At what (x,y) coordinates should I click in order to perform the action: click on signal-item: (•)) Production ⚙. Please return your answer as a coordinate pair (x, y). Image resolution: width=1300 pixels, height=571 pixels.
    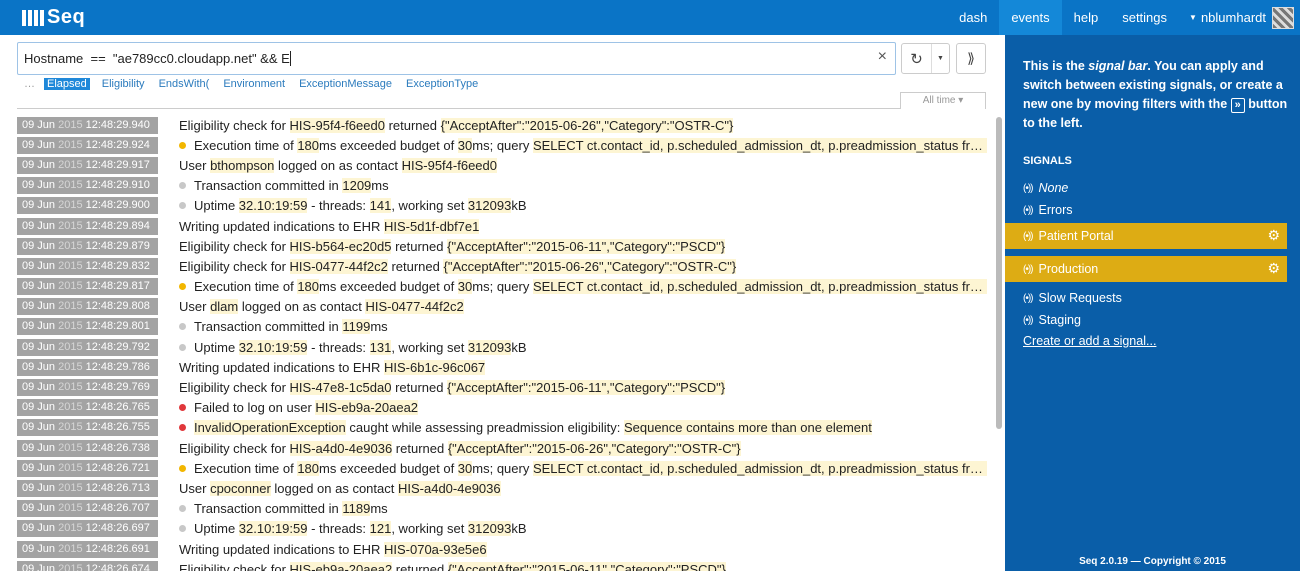
    Looking at the image, I should click on (1146, 269).